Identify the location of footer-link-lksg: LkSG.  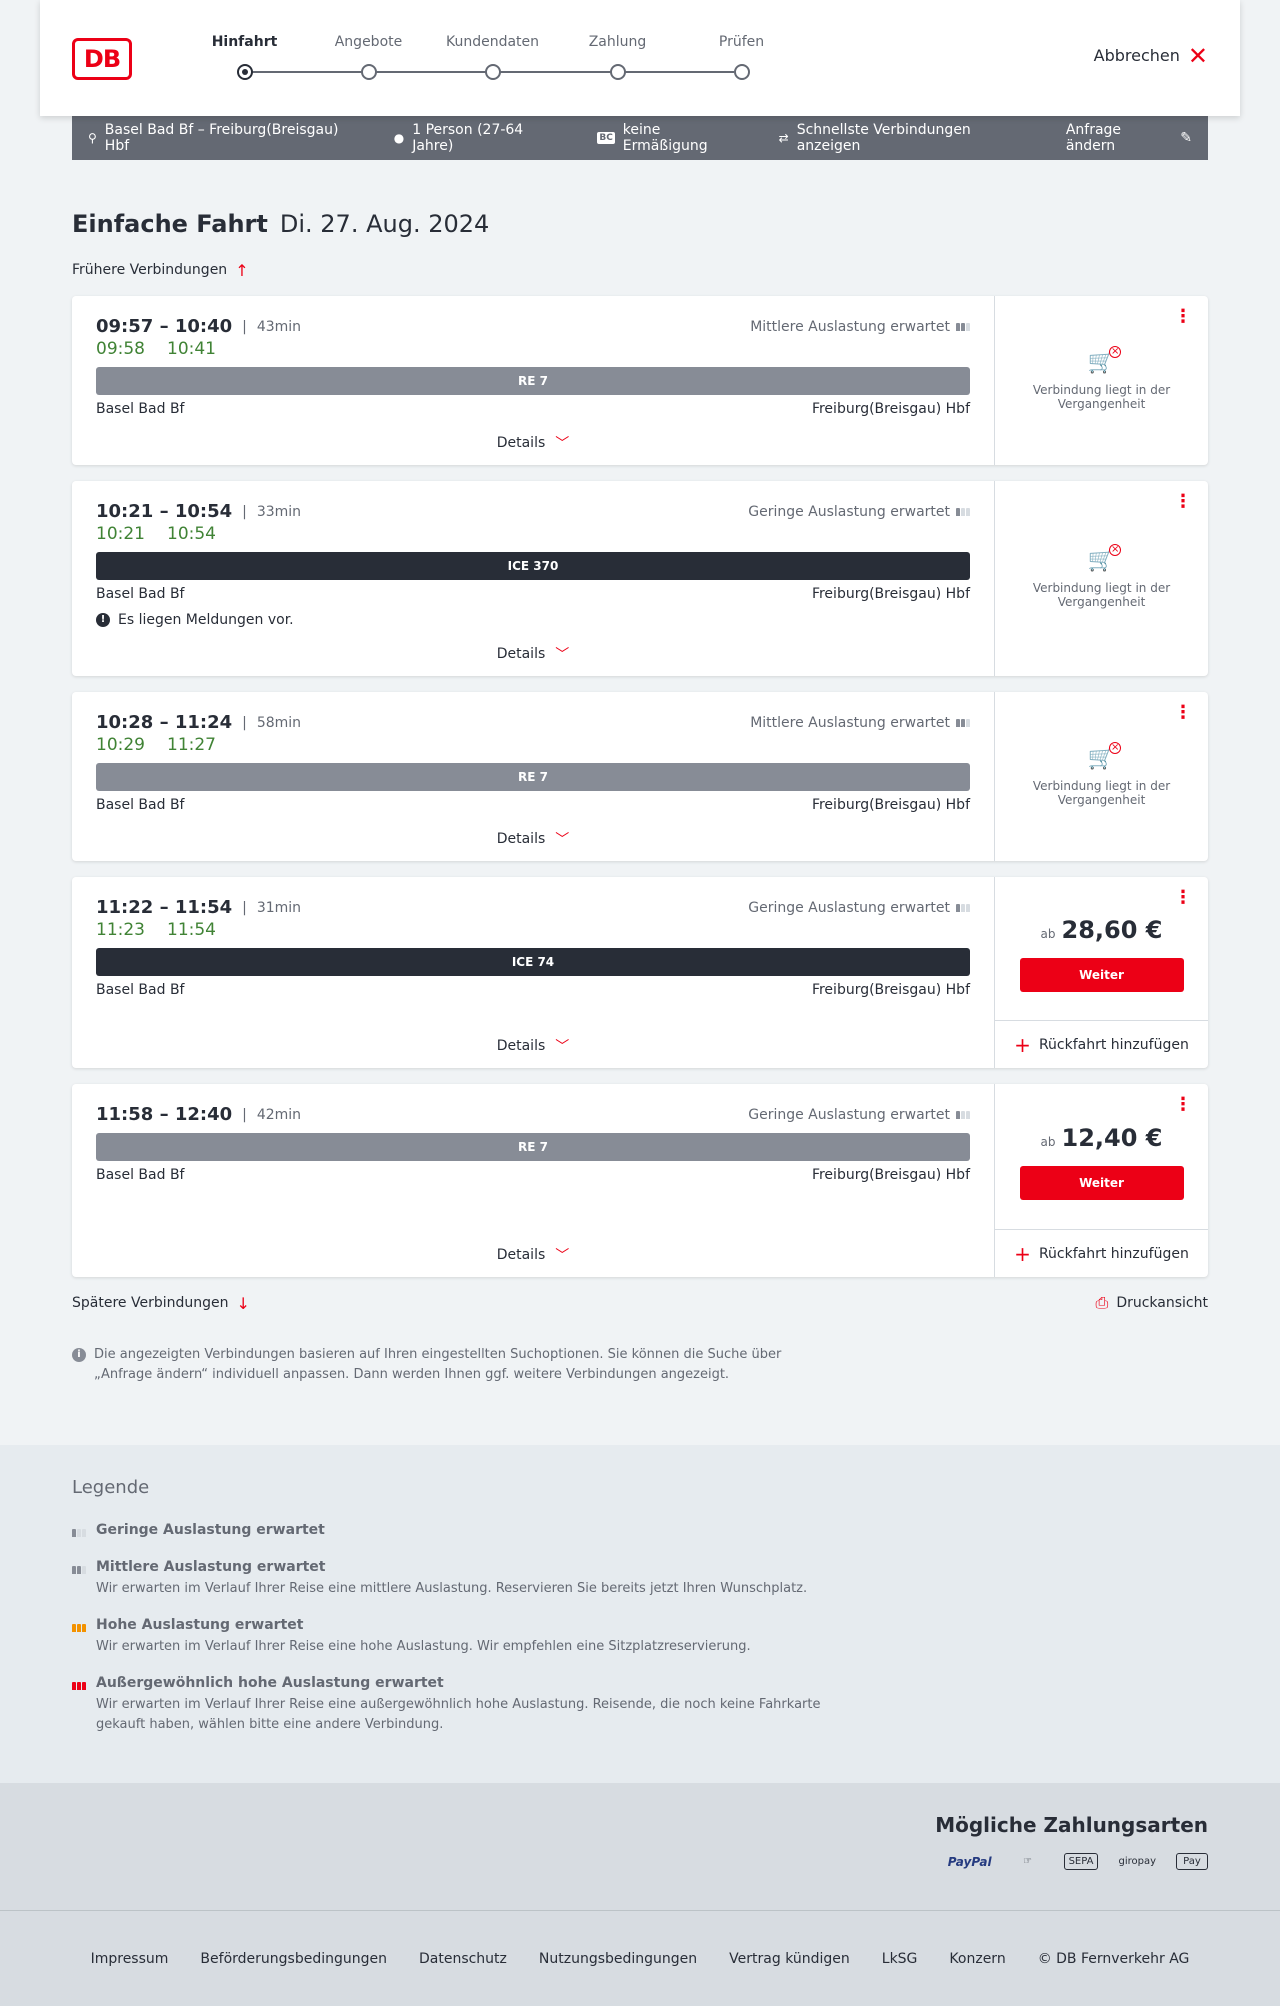
(900, 1959).